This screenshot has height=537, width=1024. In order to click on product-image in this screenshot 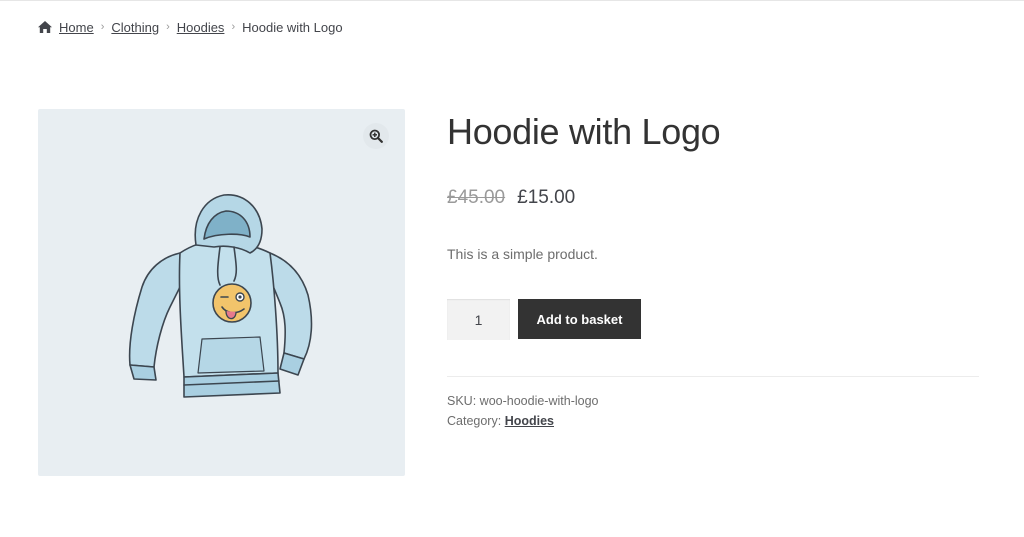, I will do `click(222, 294)`.